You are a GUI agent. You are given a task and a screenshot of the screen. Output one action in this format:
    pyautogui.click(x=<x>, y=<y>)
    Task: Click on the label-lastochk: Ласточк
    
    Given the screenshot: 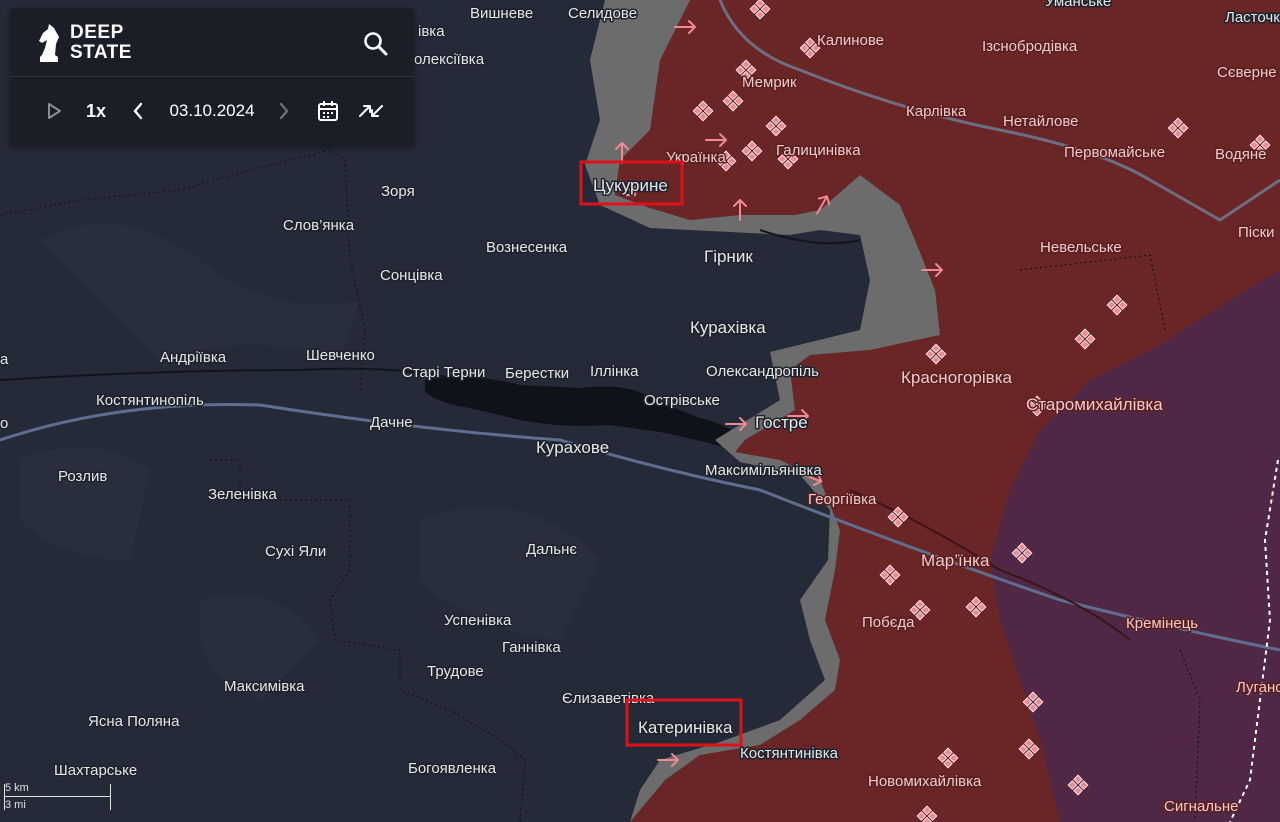 What is the action you would take?
    pyautogui.click(x=1252, y=17)
    